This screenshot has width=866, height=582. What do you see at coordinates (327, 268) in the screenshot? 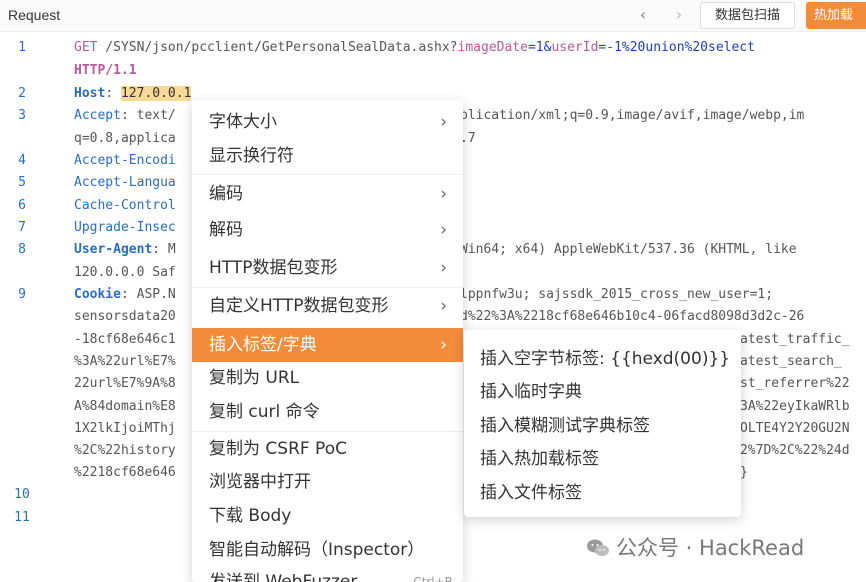
I see `menu-item-http-transform: HTTP数据包变形 ›` at bounding box center [327, 268].